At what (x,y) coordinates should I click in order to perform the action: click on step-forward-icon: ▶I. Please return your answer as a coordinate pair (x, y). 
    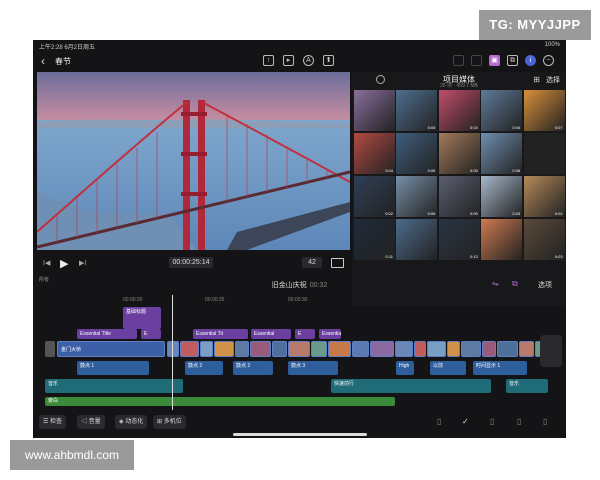
    Looking at the image, I should click on (82, 263).